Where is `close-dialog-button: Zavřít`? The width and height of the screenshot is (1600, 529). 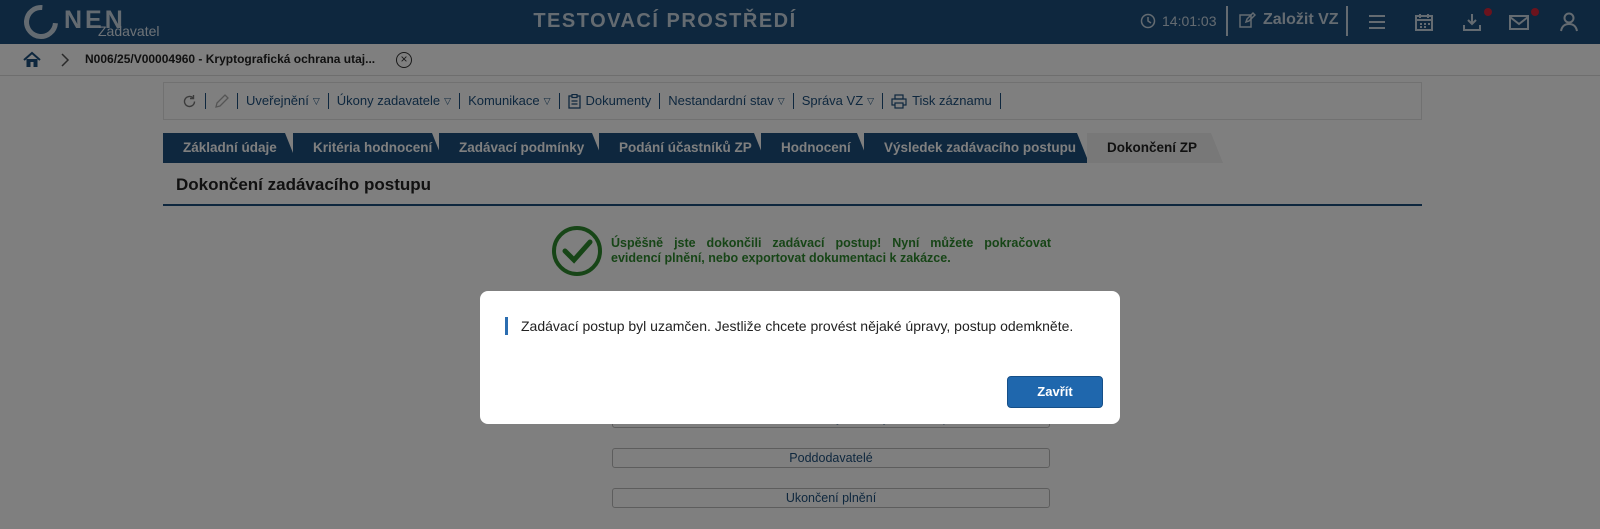
close-dialog-button: Zavřít is located at coordinates (1055, 392).